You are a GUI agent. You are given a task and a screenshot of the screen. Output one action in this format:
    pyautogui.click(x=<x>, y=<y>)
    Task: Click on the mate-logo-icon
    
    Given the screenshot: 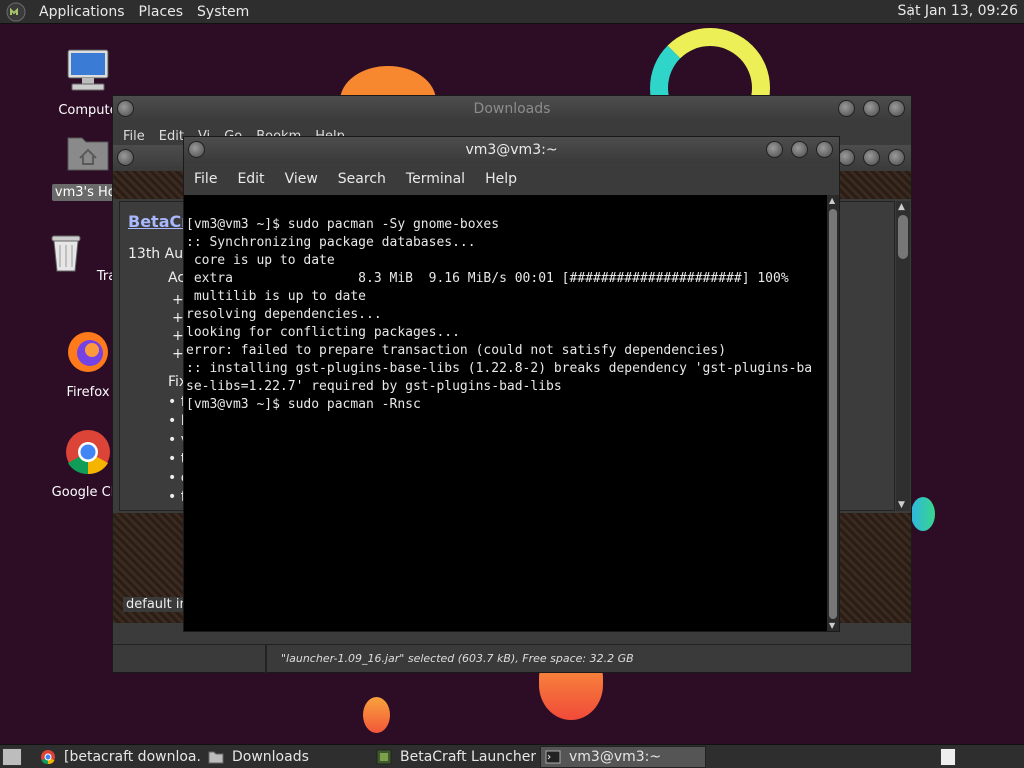 What is the action you would take?
    pyautogui.click(x=16, y=12)
    